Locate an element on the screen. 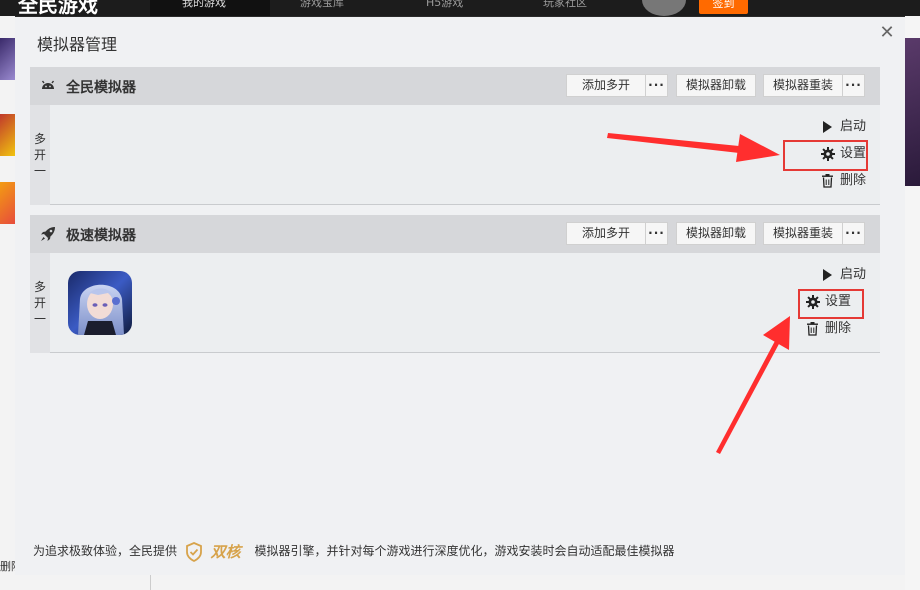 This screenshot has height=590, width=920. dual-core-brand: 双核 is located at coordinates (225, 551).